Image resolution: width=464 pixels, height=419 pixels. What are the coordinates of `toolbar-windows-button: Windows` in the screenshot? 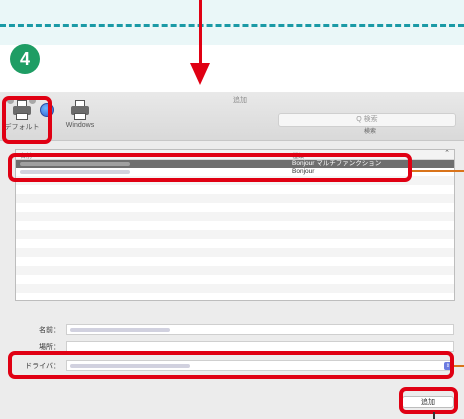 It's located at (80, 114).